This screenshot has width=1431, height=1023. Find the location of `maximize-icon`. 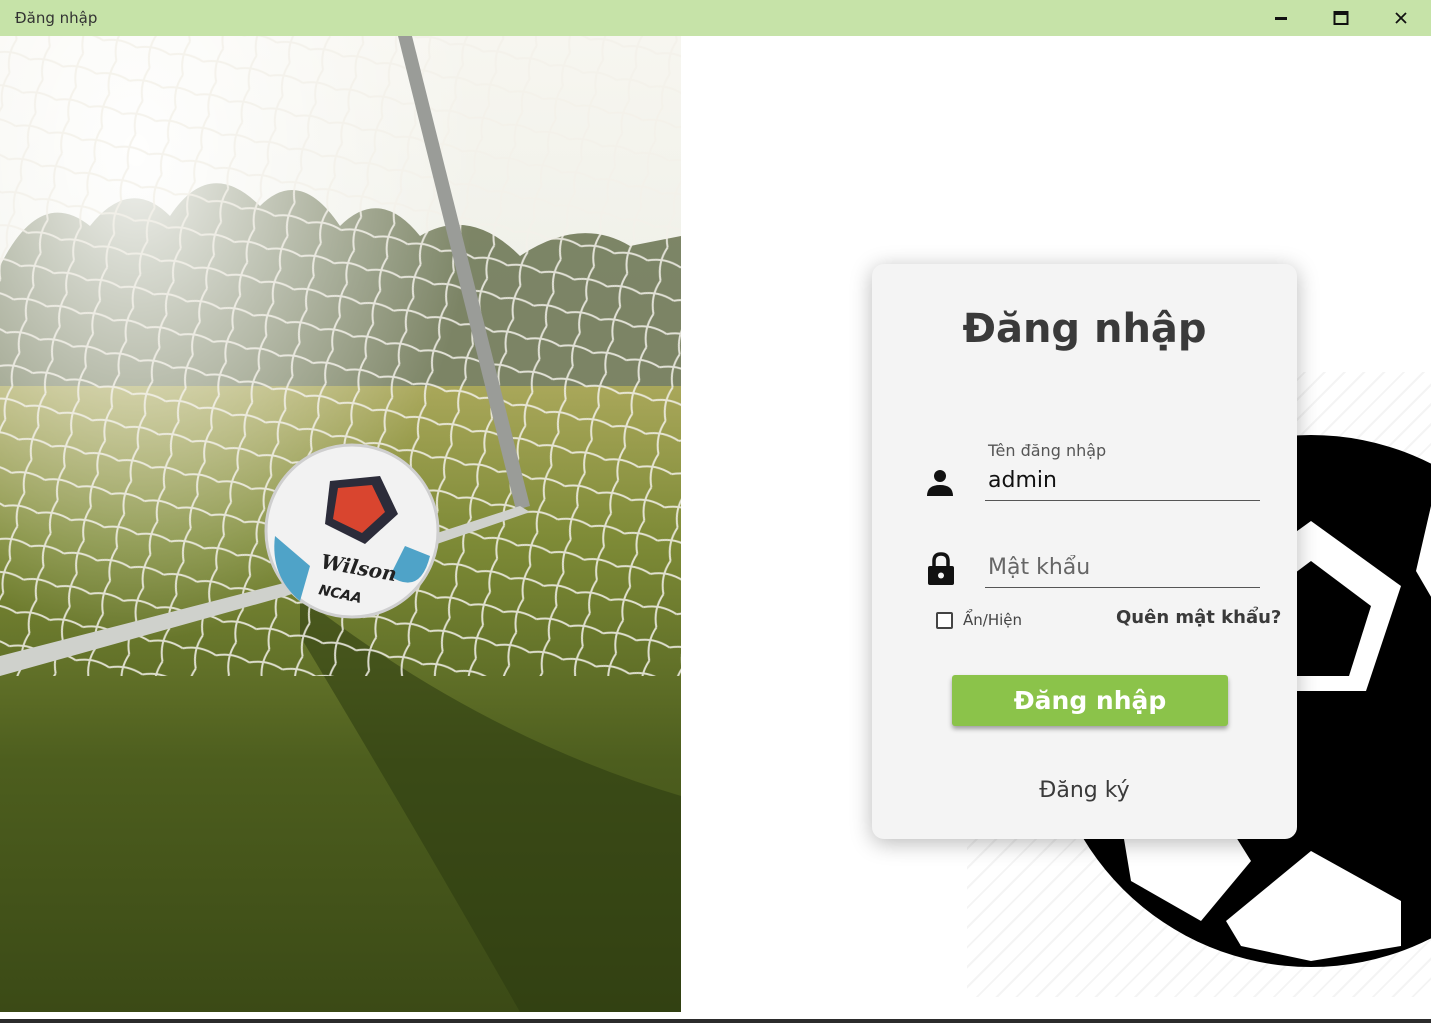

maximize-icon is located at coordinates (1341, 18).